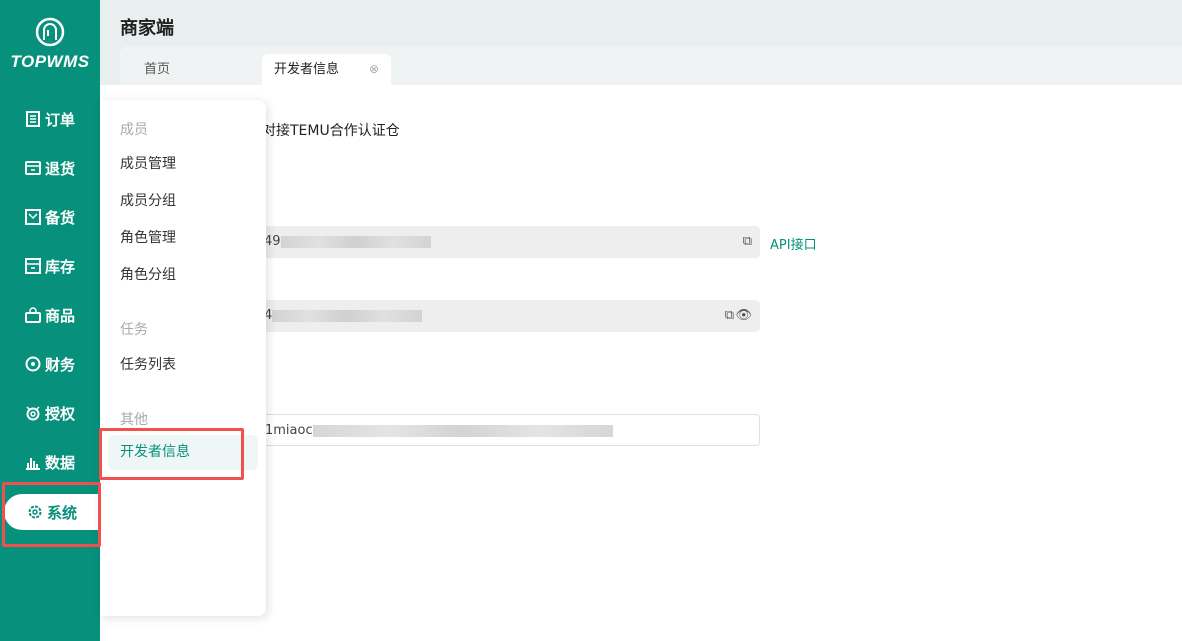  I want to click on app-key-field: 49 ⧉, so click(500, 242).